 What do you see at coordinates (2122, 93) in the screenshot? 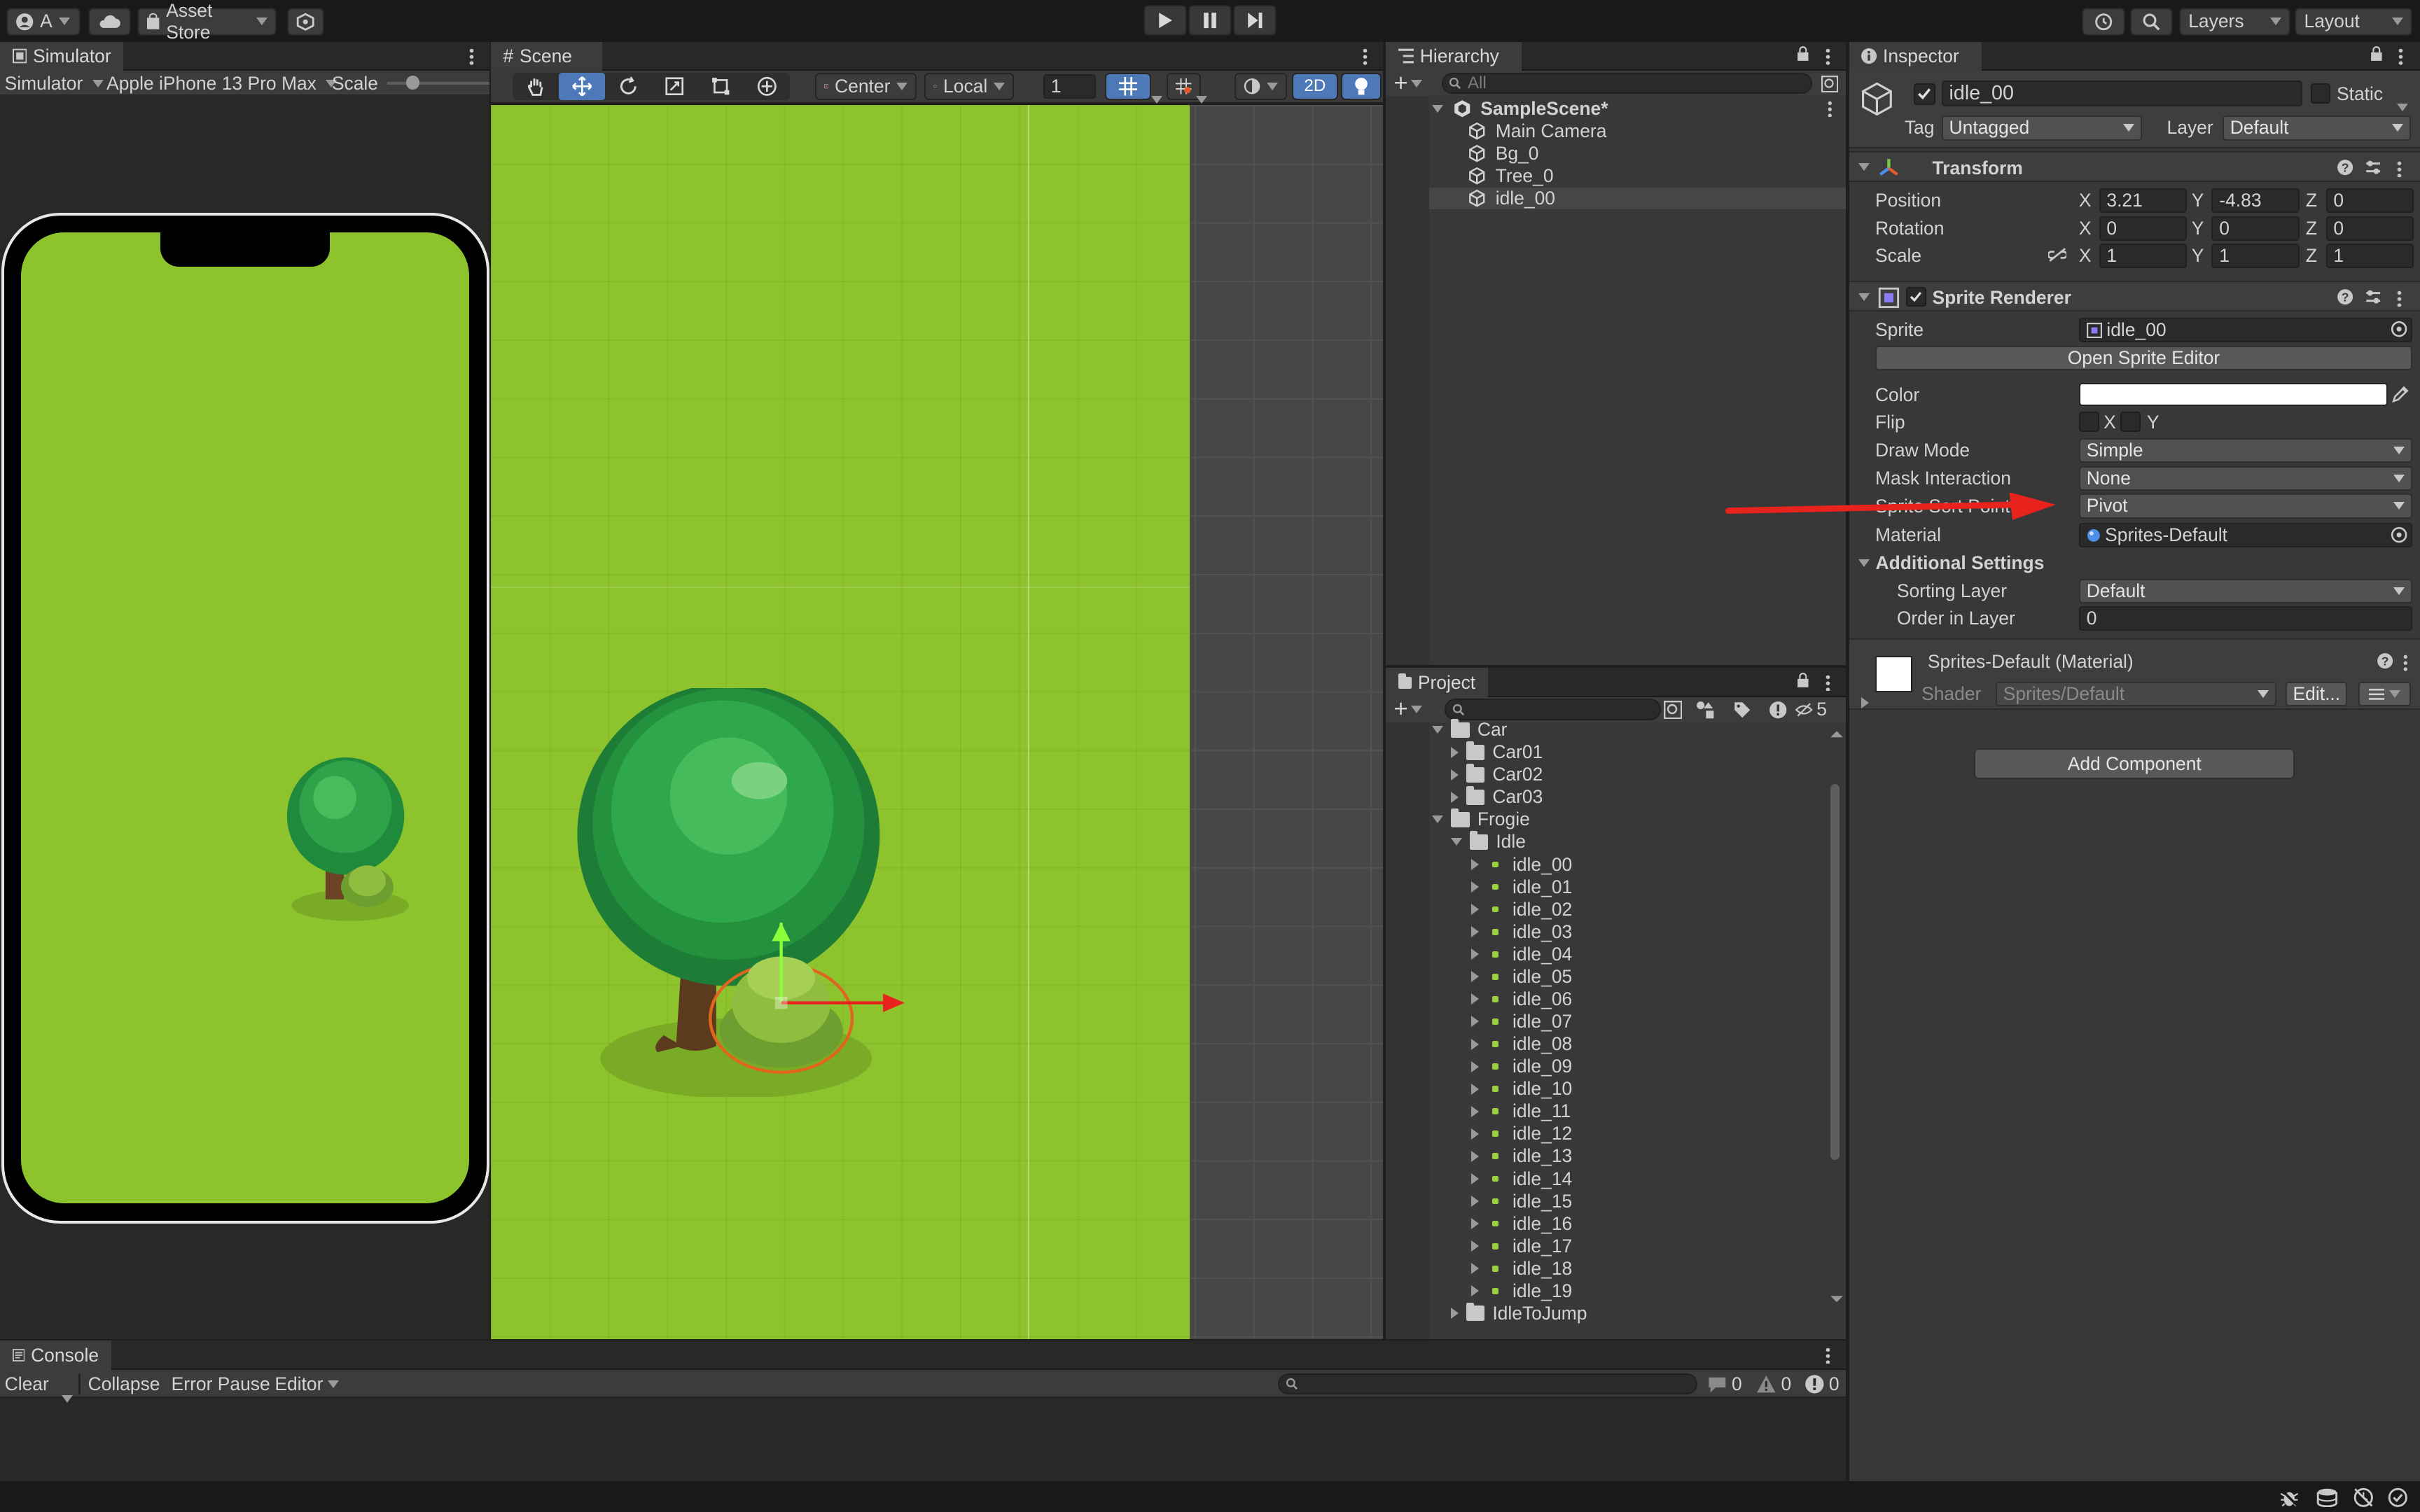
I see `object-name-input: idle_00` at bounding box center [2122, 93].